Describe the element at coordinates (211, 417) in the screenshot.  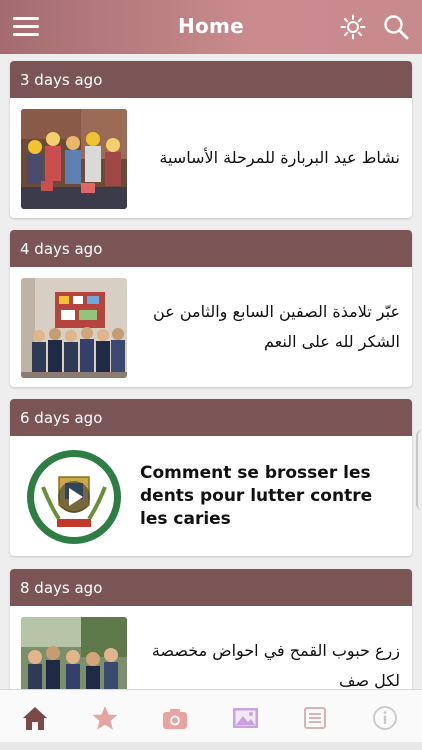
I see `post-date: 6 days ago` at that location.